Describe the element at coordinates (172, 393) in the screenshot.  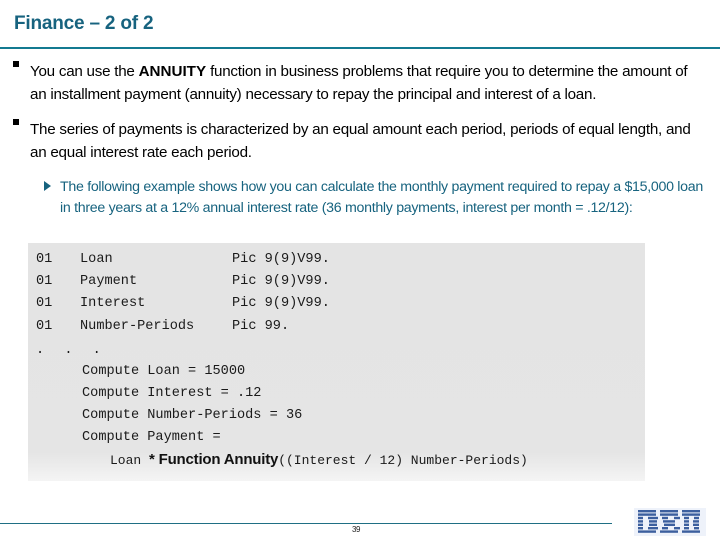
I see `code-line: Compute Interest = .12` at that location.